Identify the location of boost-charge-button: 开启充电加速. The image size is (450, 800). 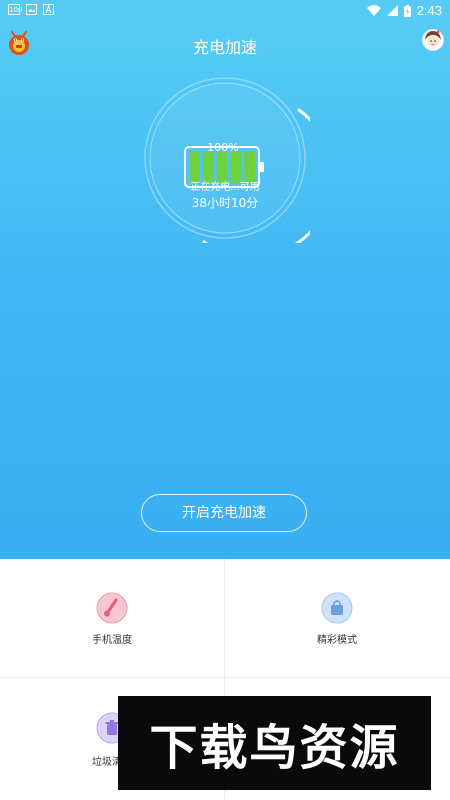
(224, 513).